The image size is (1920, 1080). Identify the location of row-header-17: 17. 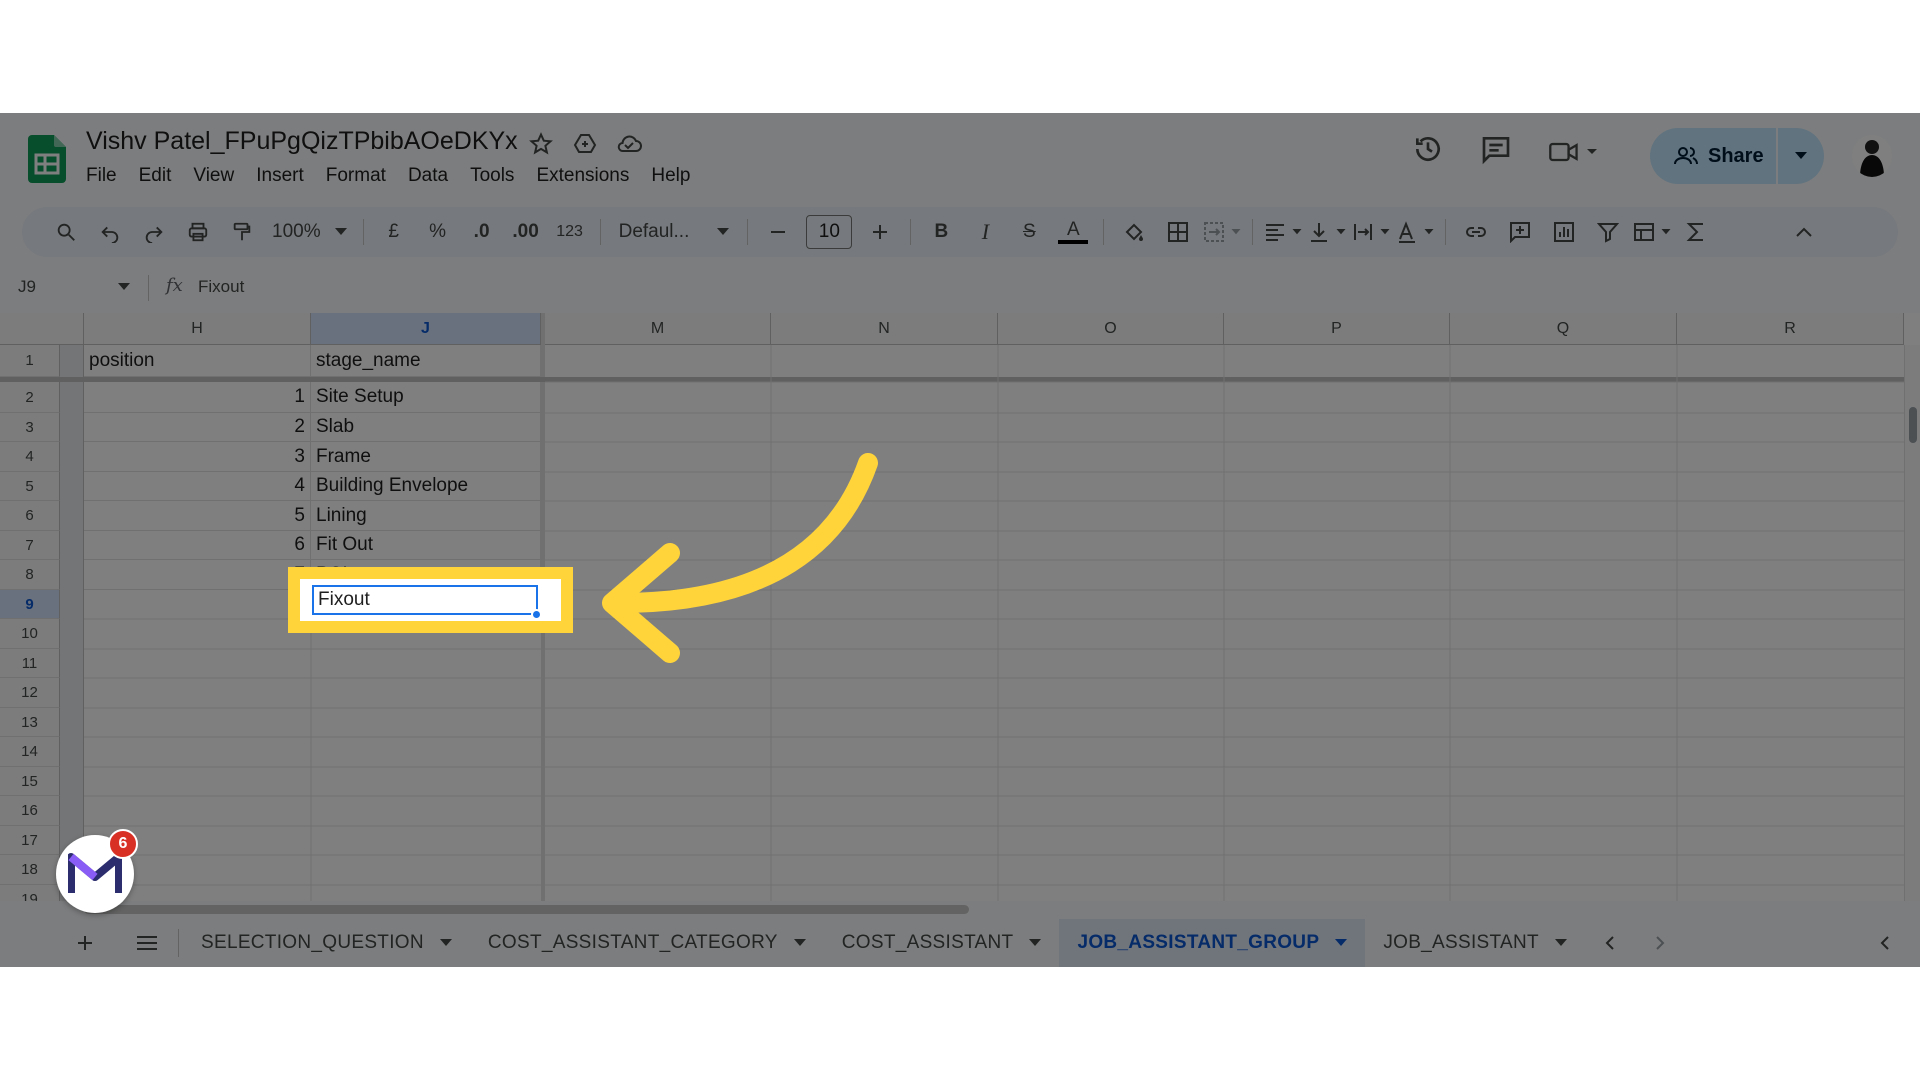
(30, 840).